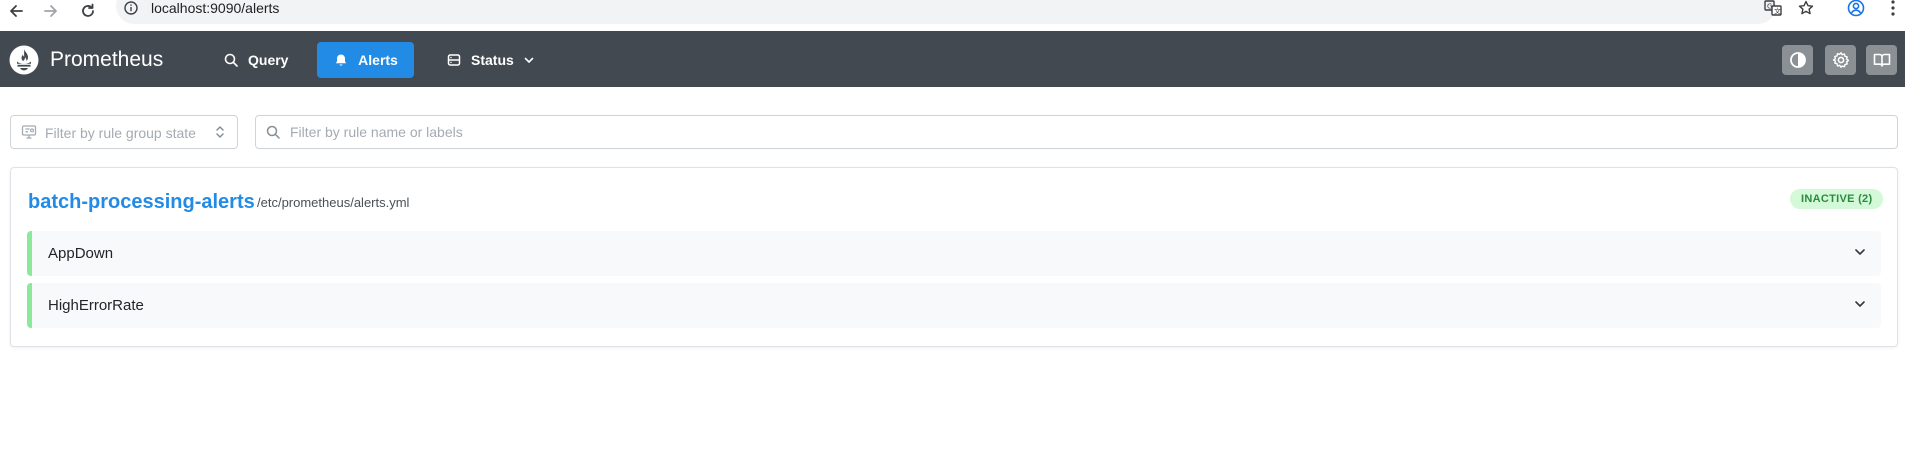  I want to click on translate-icon: G文, so click(1773, 8).